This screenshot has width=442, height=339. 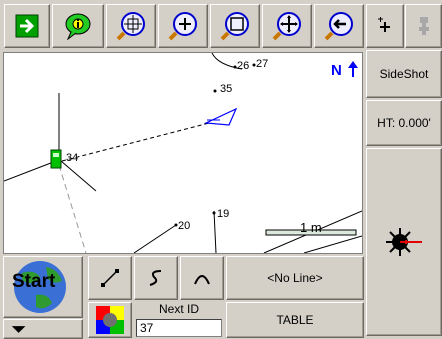 I want to click on point-label-26: 26, so click(x=243, y=66).